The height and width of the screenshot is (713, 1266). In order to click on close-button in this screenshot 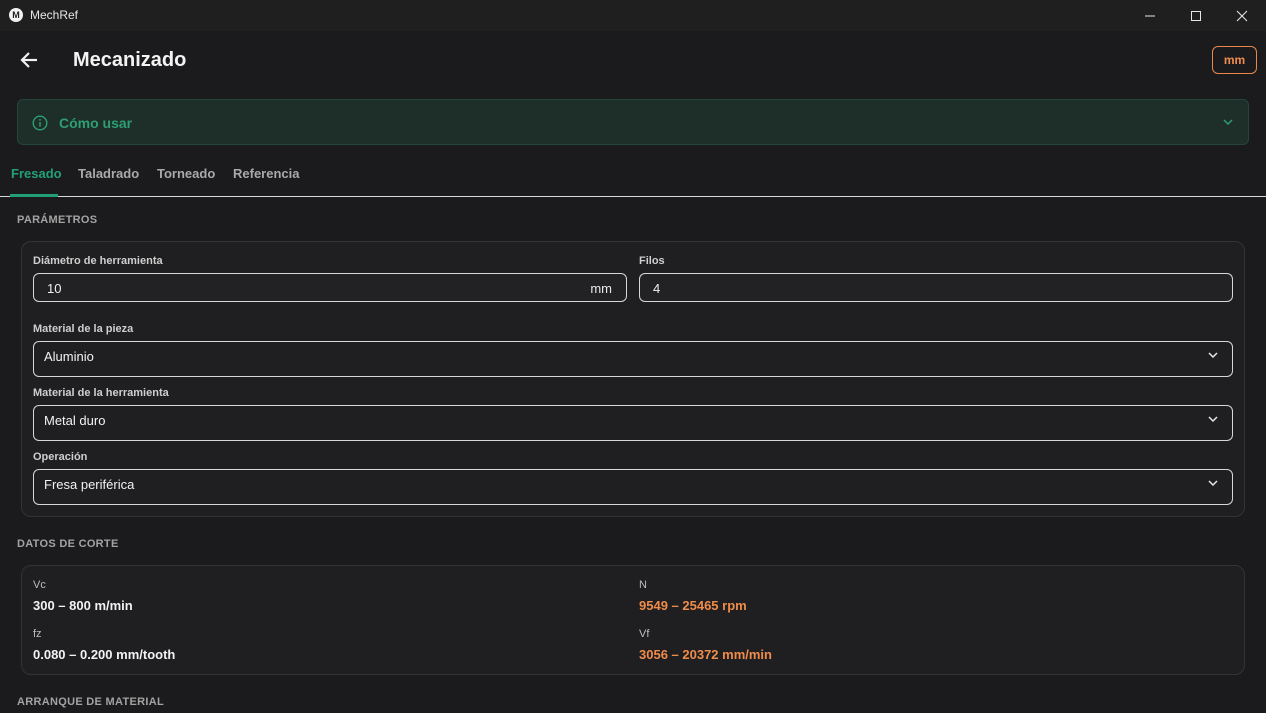, I will do `click(1242, 15)`.